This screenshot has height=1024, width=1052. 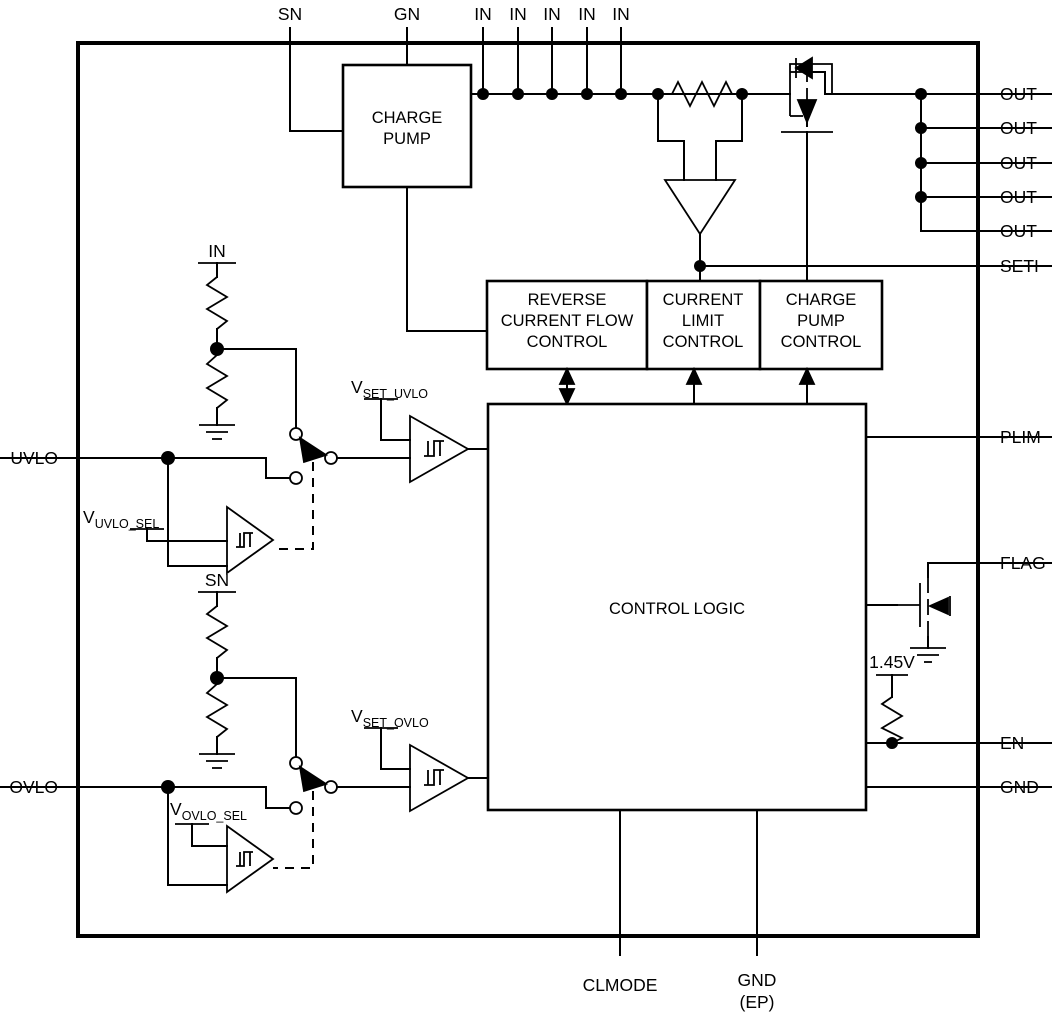 I want to click on pass-mosfet, so click(x=831, y=161).